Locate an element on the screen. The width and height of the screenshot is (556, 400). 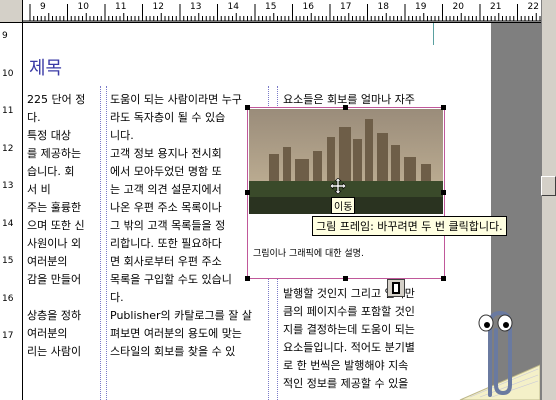
text-line: 목록을 구입할 수도 있습니 is located at coordinates (171, 279).